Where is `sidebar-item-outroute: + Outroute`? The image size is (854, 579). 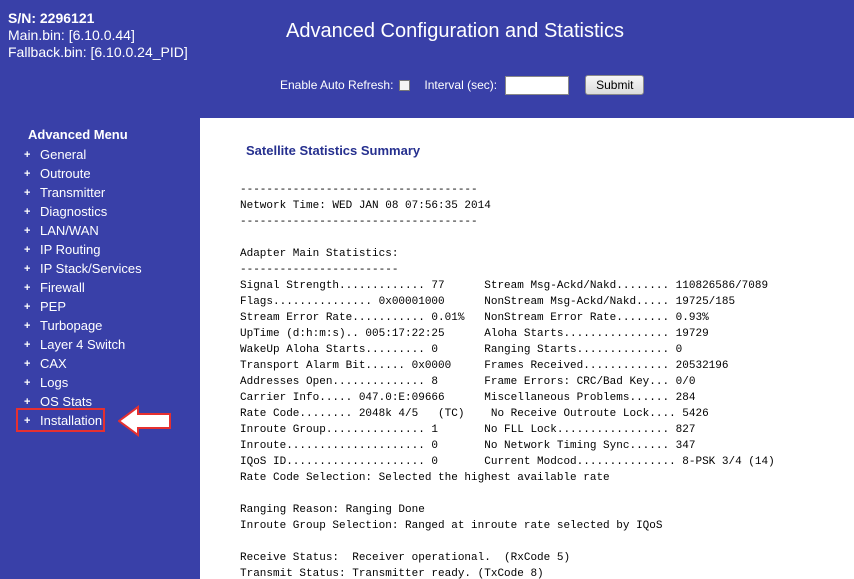
sidebar-item-outroute: + Outroute is located at coordinates (83, 173).